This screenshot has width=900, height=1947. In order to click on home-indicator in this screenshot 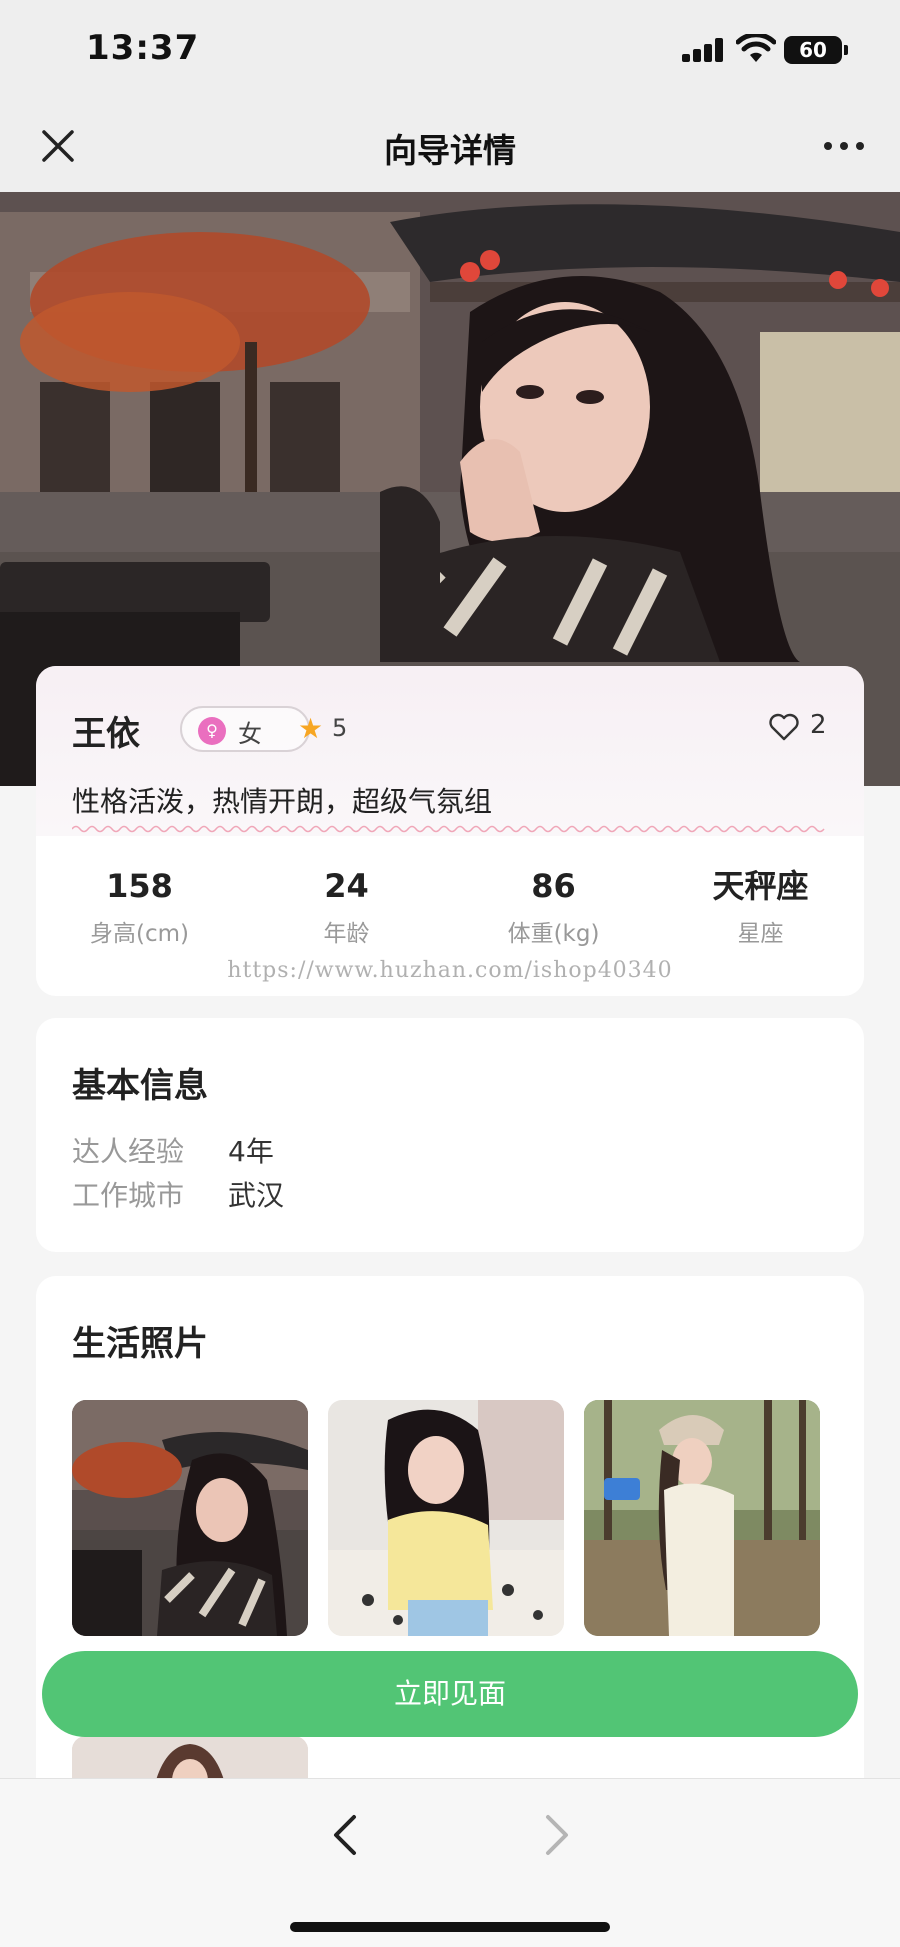, I will do `click(450, 1927)`.